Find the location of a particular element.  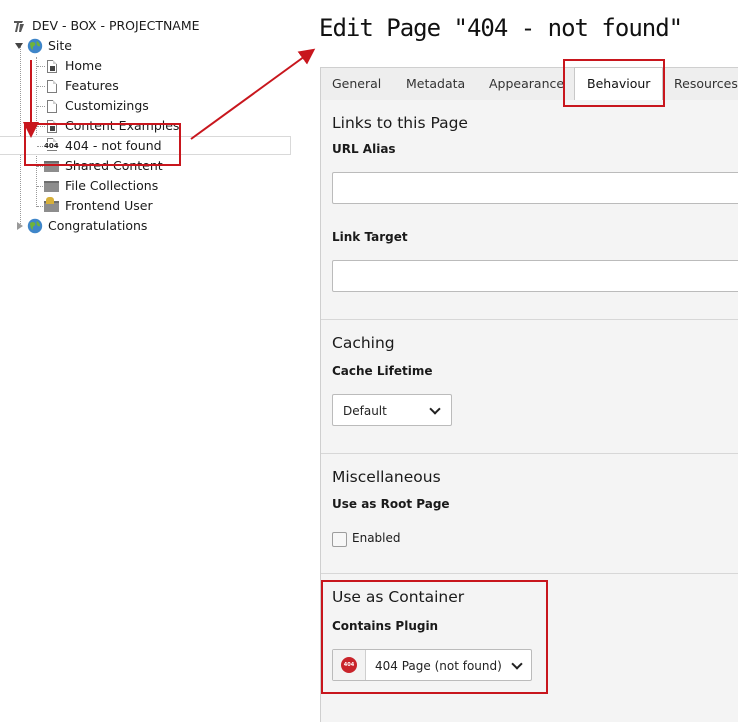

tree-item-home: Home is located at coordinates (145, 66).